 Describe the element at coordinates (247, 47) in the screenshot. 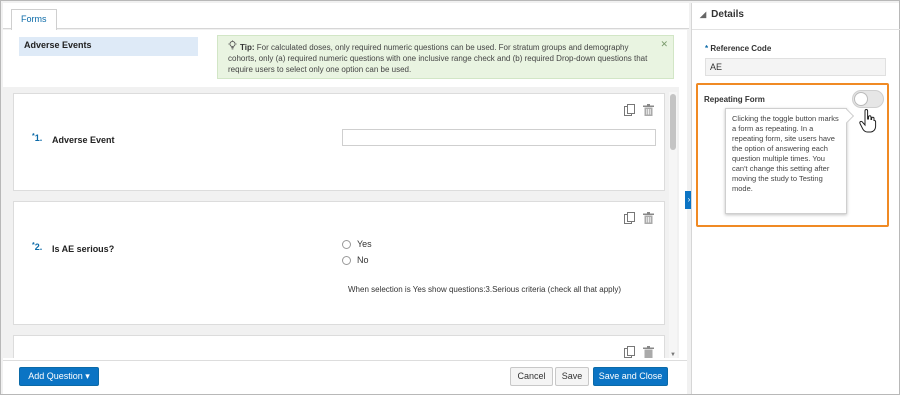

I see `tip-label: Tip:` at that location.